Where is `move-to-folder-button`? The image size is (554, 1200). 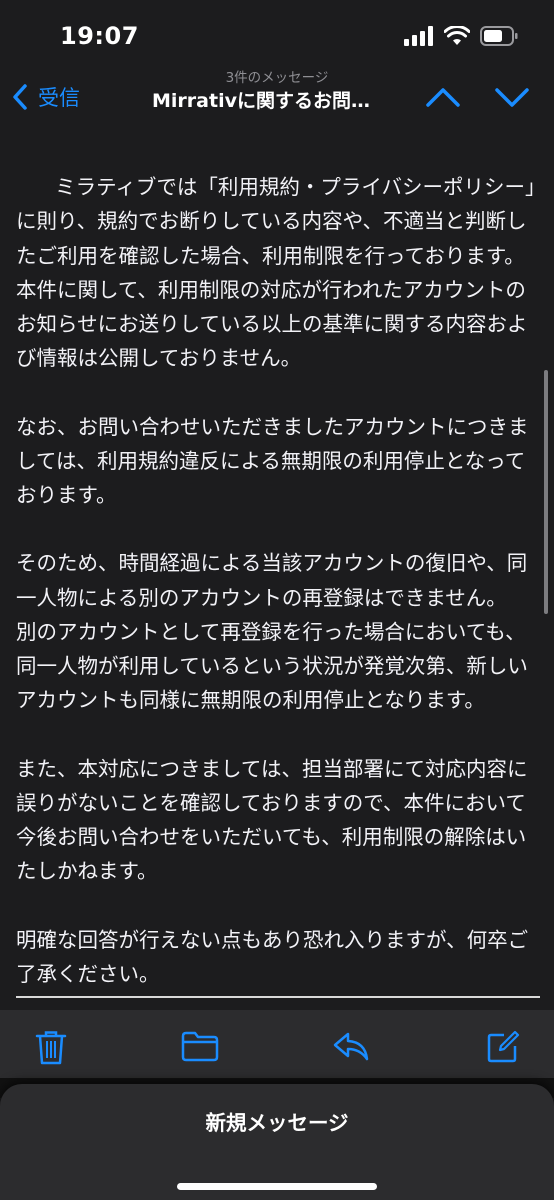 move-to-folder-button is located at coordinates (200, 1048).